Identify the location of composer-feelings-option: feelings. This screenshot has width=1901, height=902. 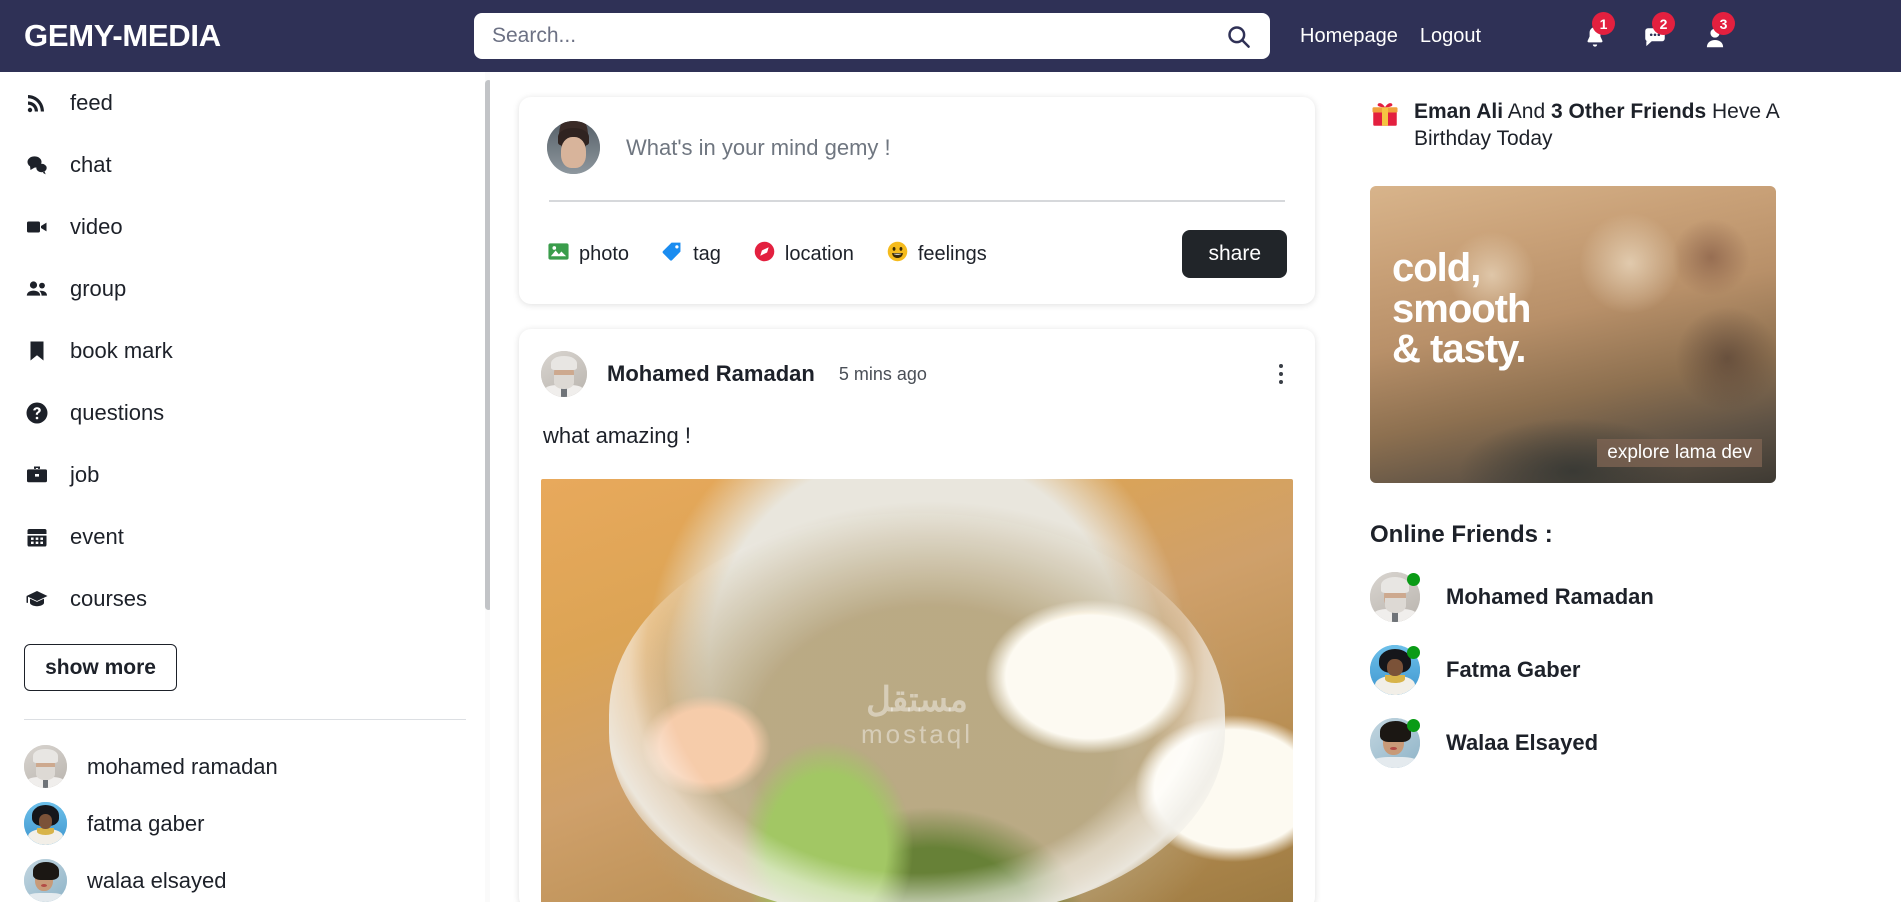
(936, 254).